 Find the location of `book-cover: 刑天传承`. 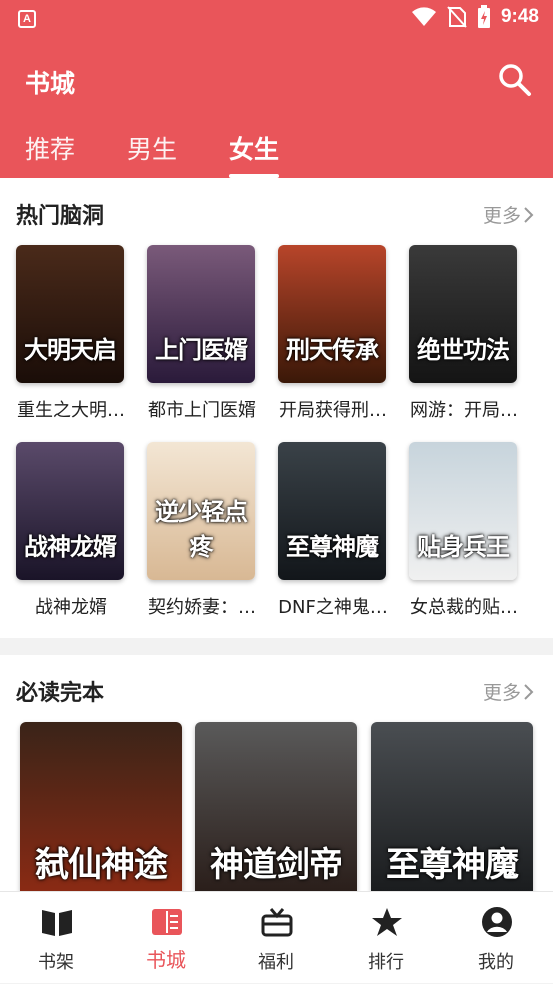

book-cover: 刑天传承 is located at coordinates (332, 314).